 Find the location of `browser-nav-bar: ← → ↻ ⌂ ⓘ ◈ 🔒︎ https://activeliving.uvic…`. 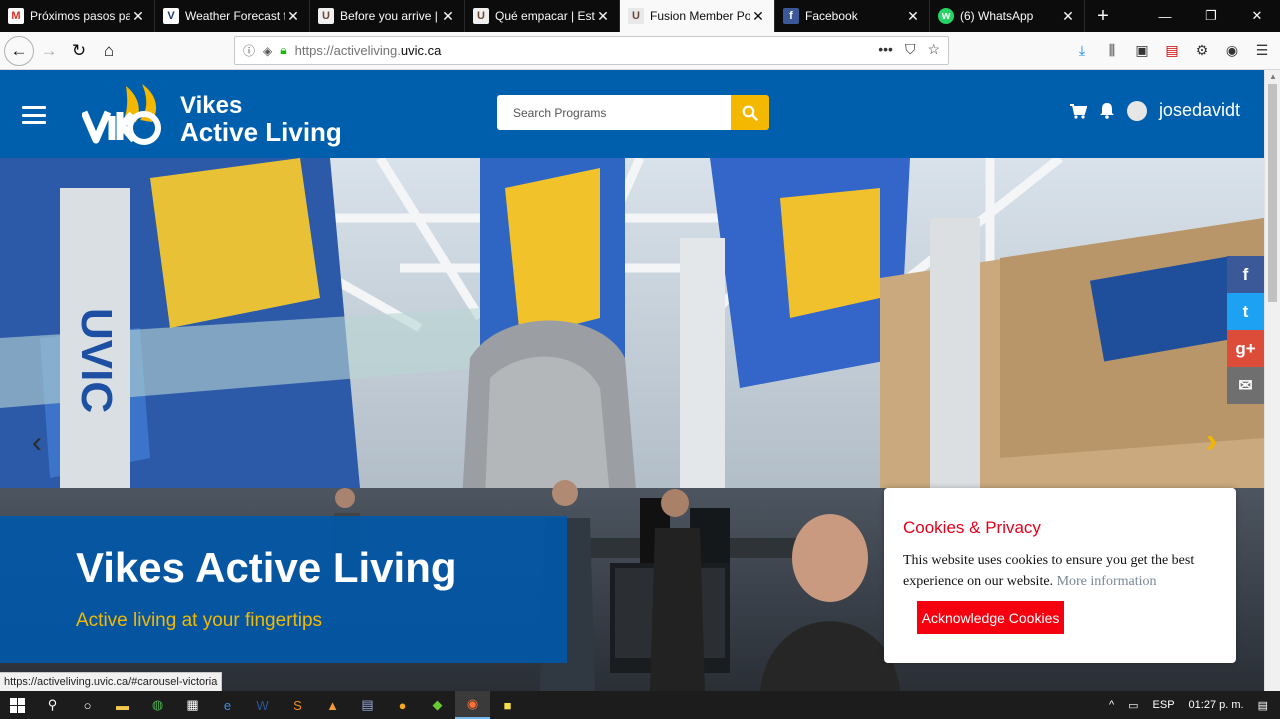

browser-nav-bar: ← → ↻ ⌂ ⓘ ◈ 🔒︎ https://activeliving.uvic… is located at coordinates (640, 51).